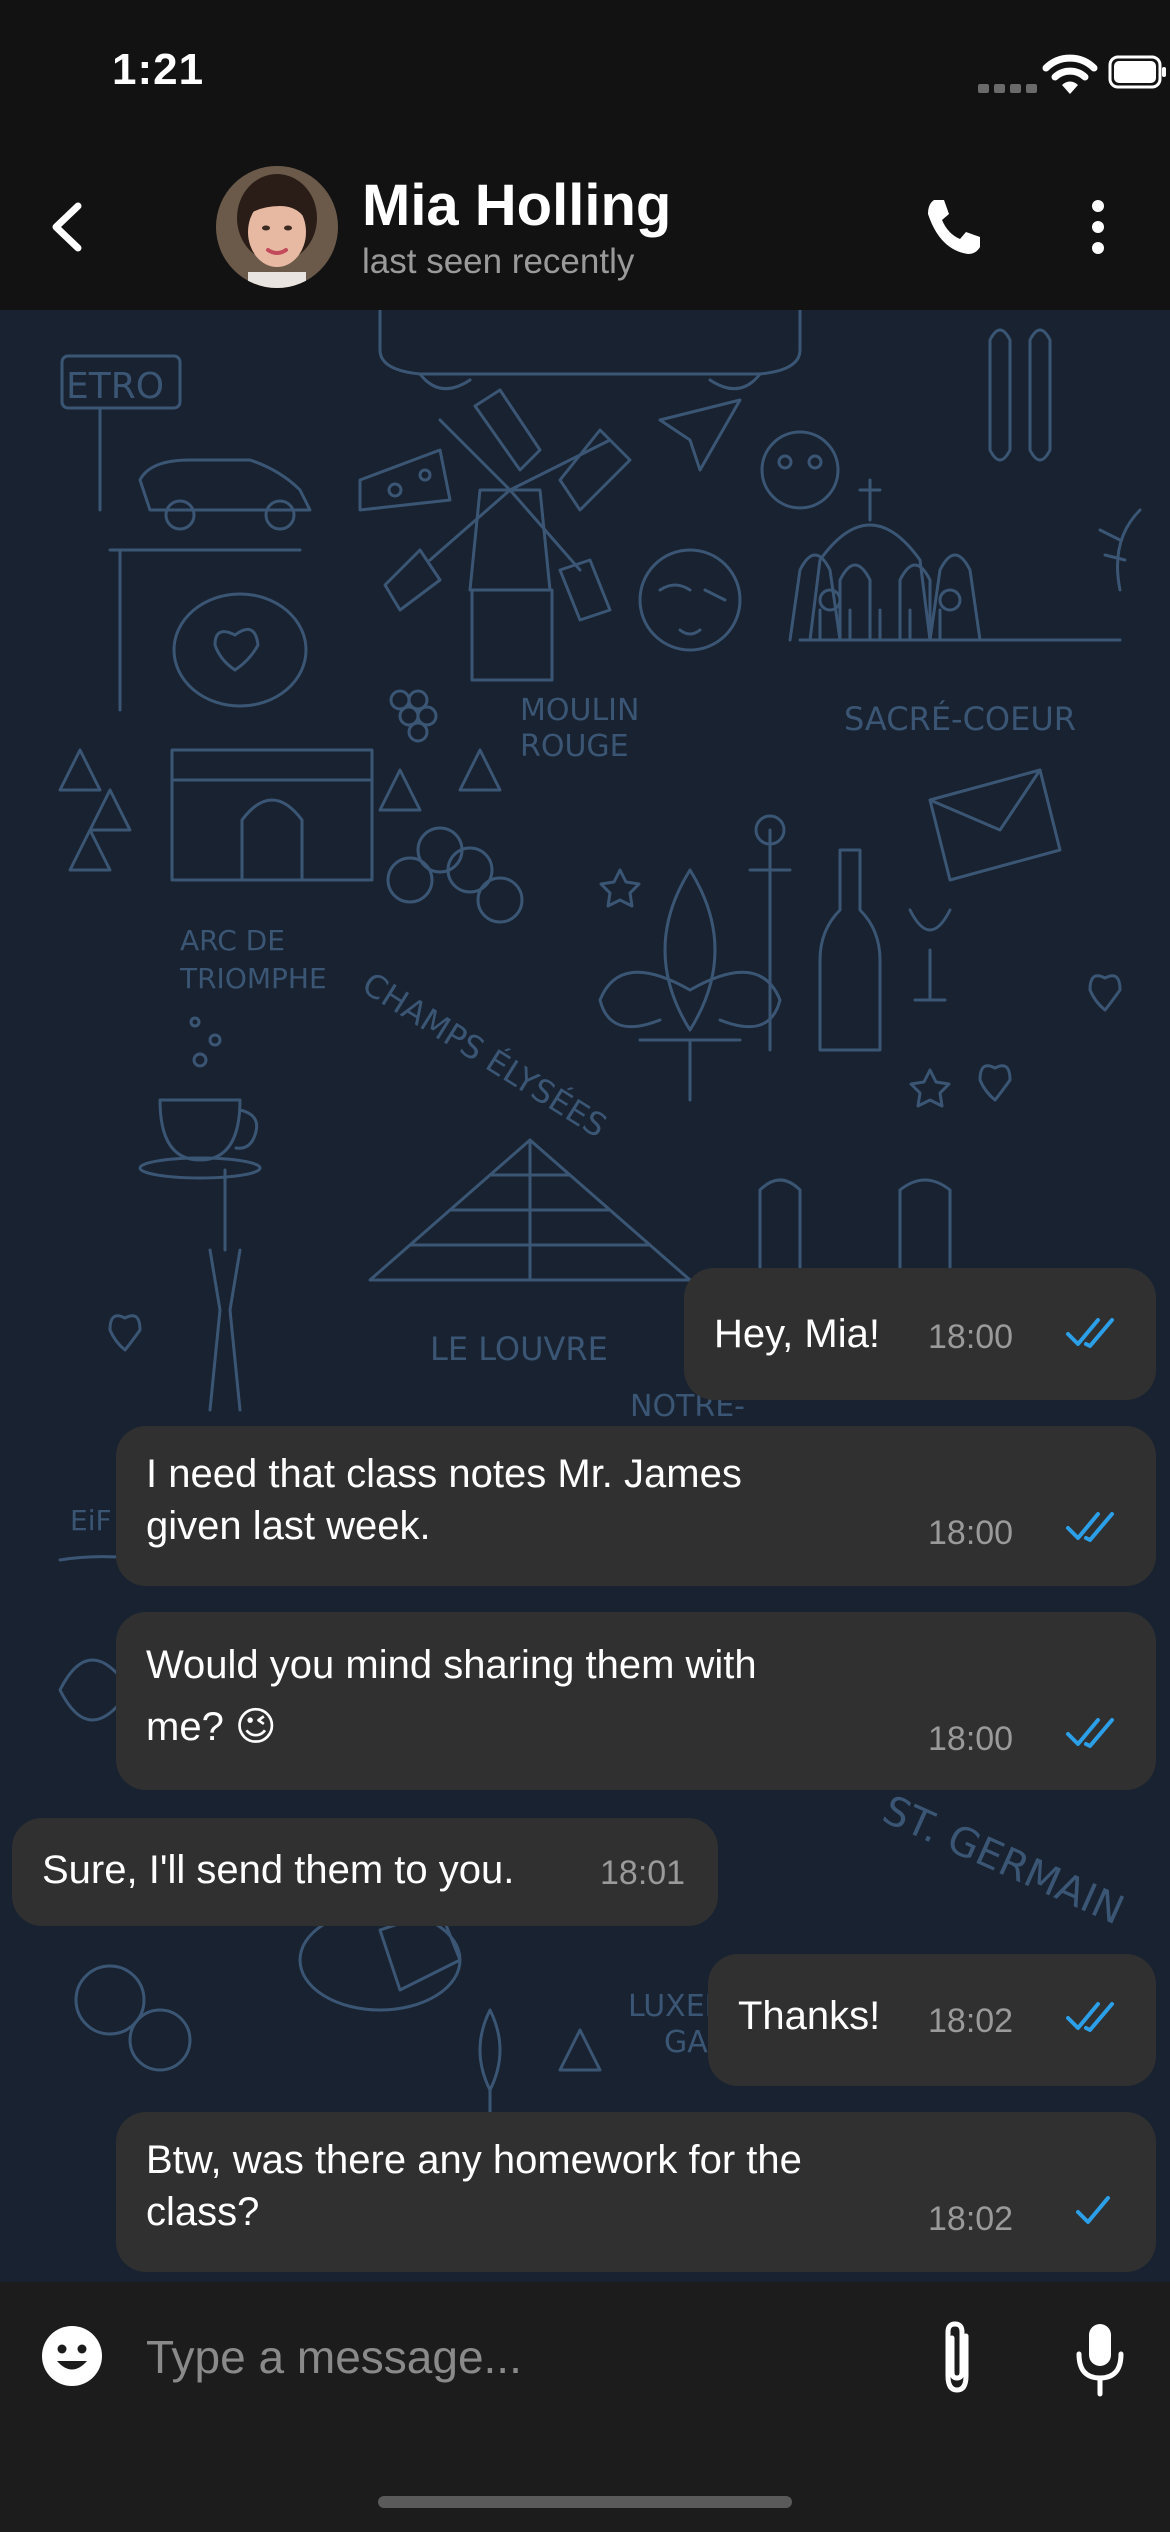 This screenshot has height=2532, width=1170. Describe the element at coordinates (953, 227) in the screenshot. I see `phone-icon` at that location.